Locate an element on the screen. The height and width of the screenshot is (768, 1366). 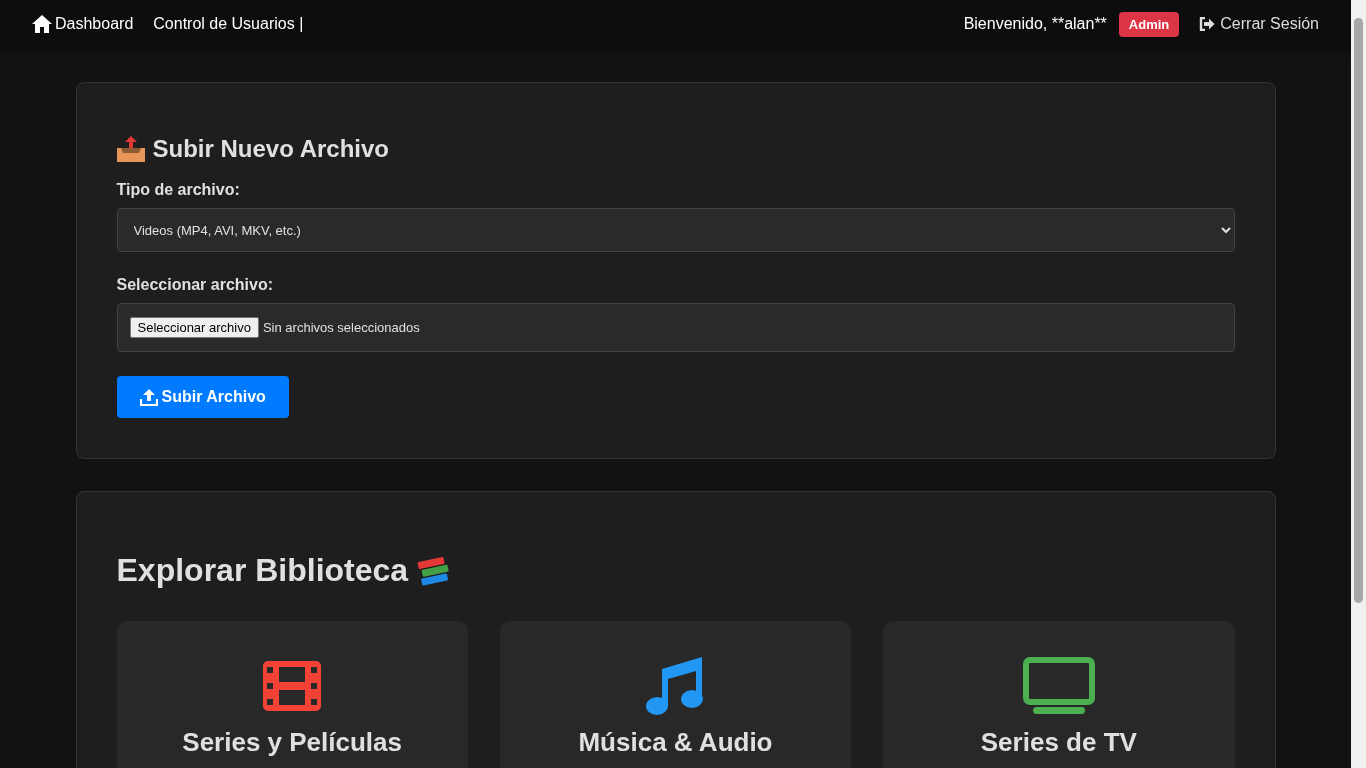
category-title: Series y Películas is located at coordinates (292, 742).